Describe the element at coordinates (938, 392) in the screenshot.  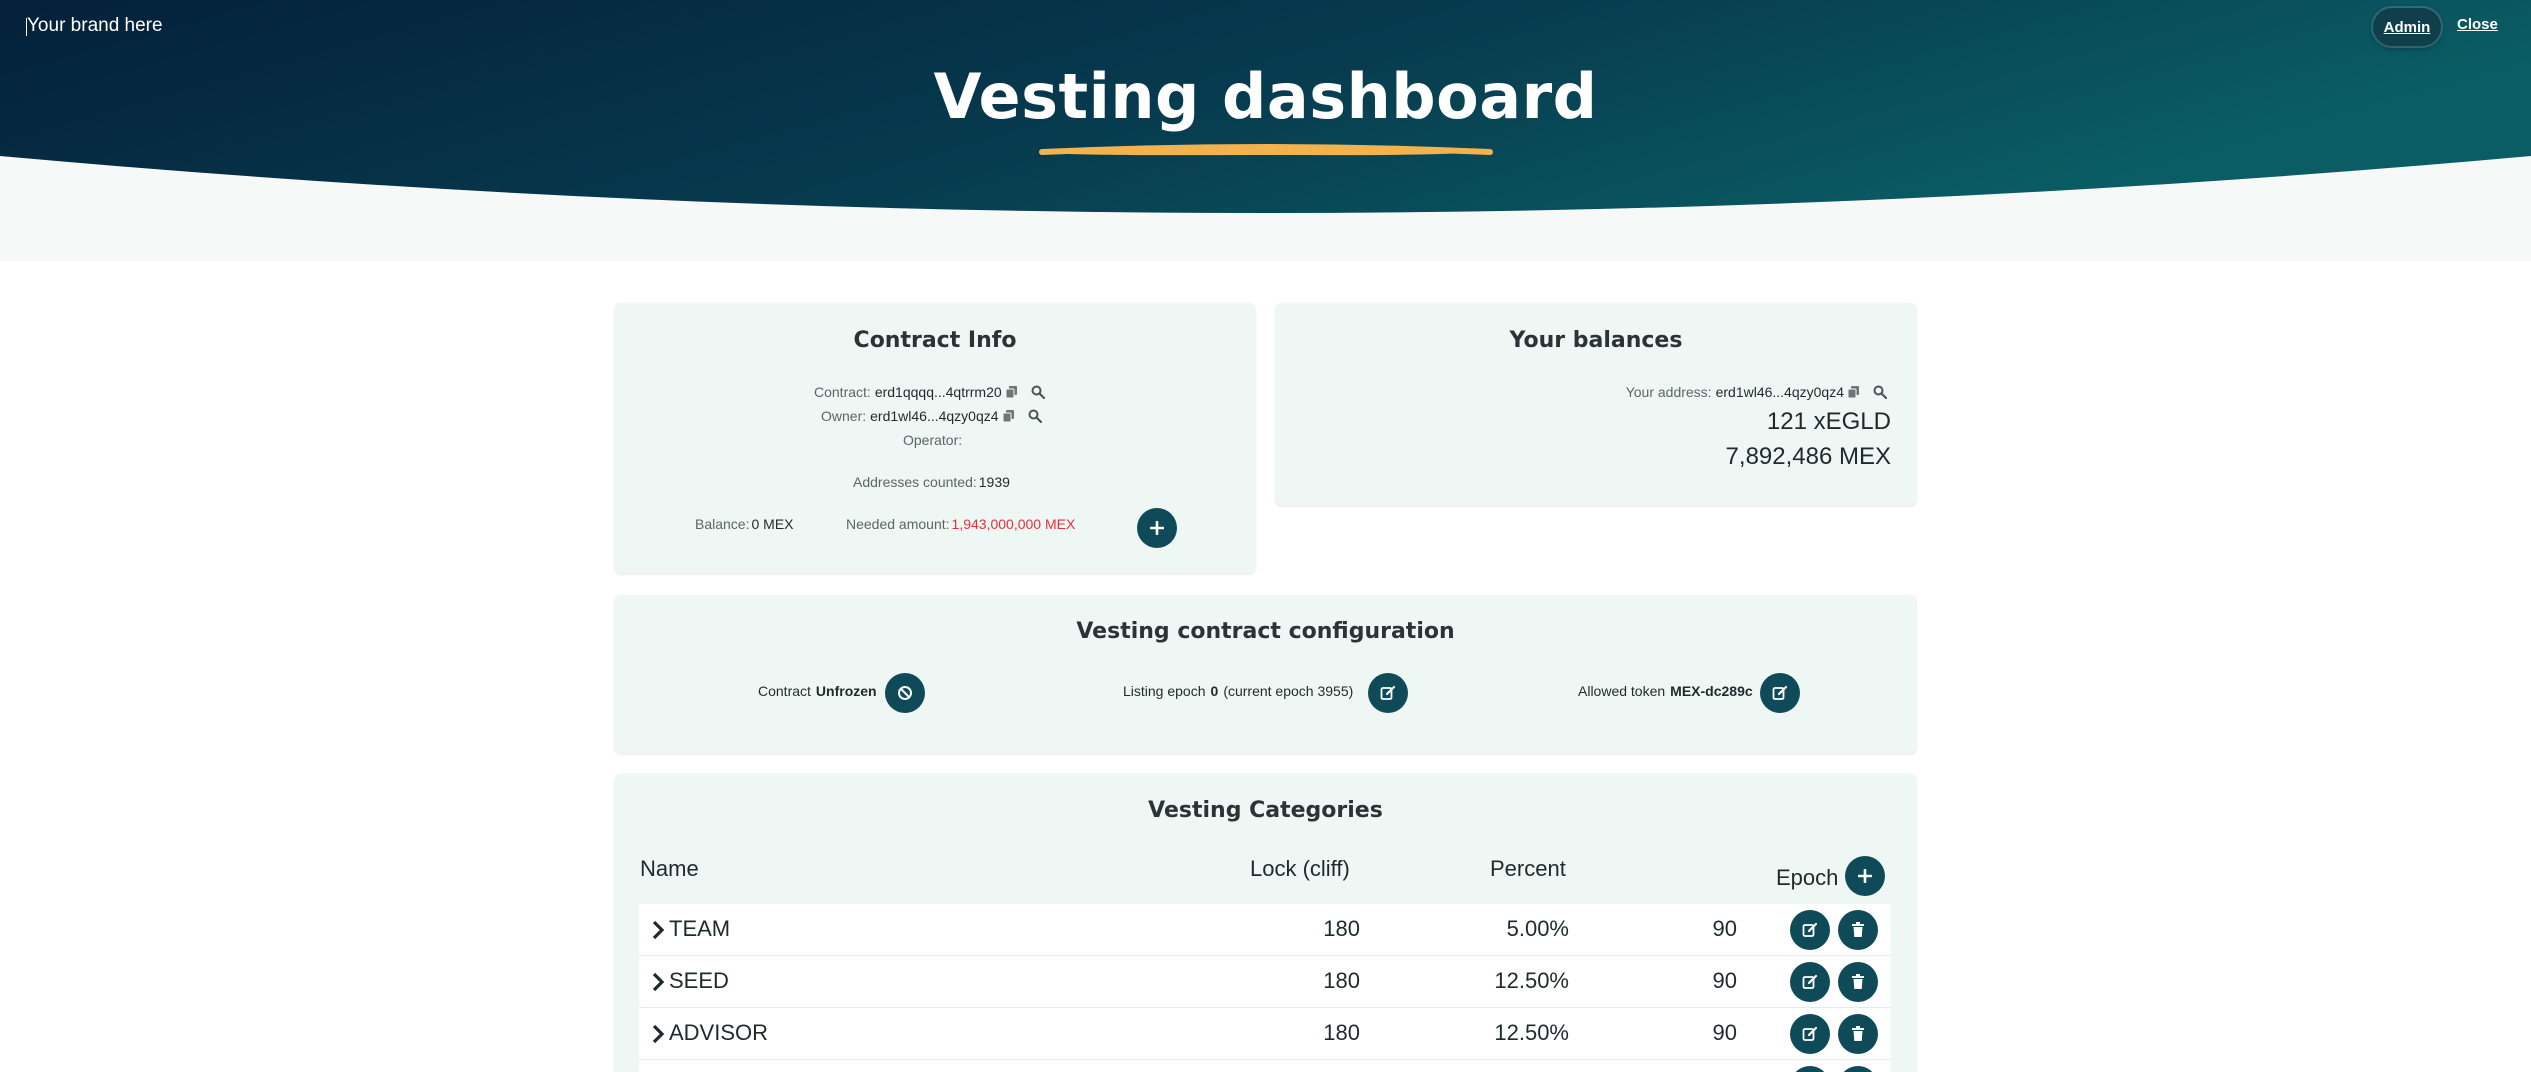
I see `contract-address: erd1qqqq...4qtrrm20` at that location.